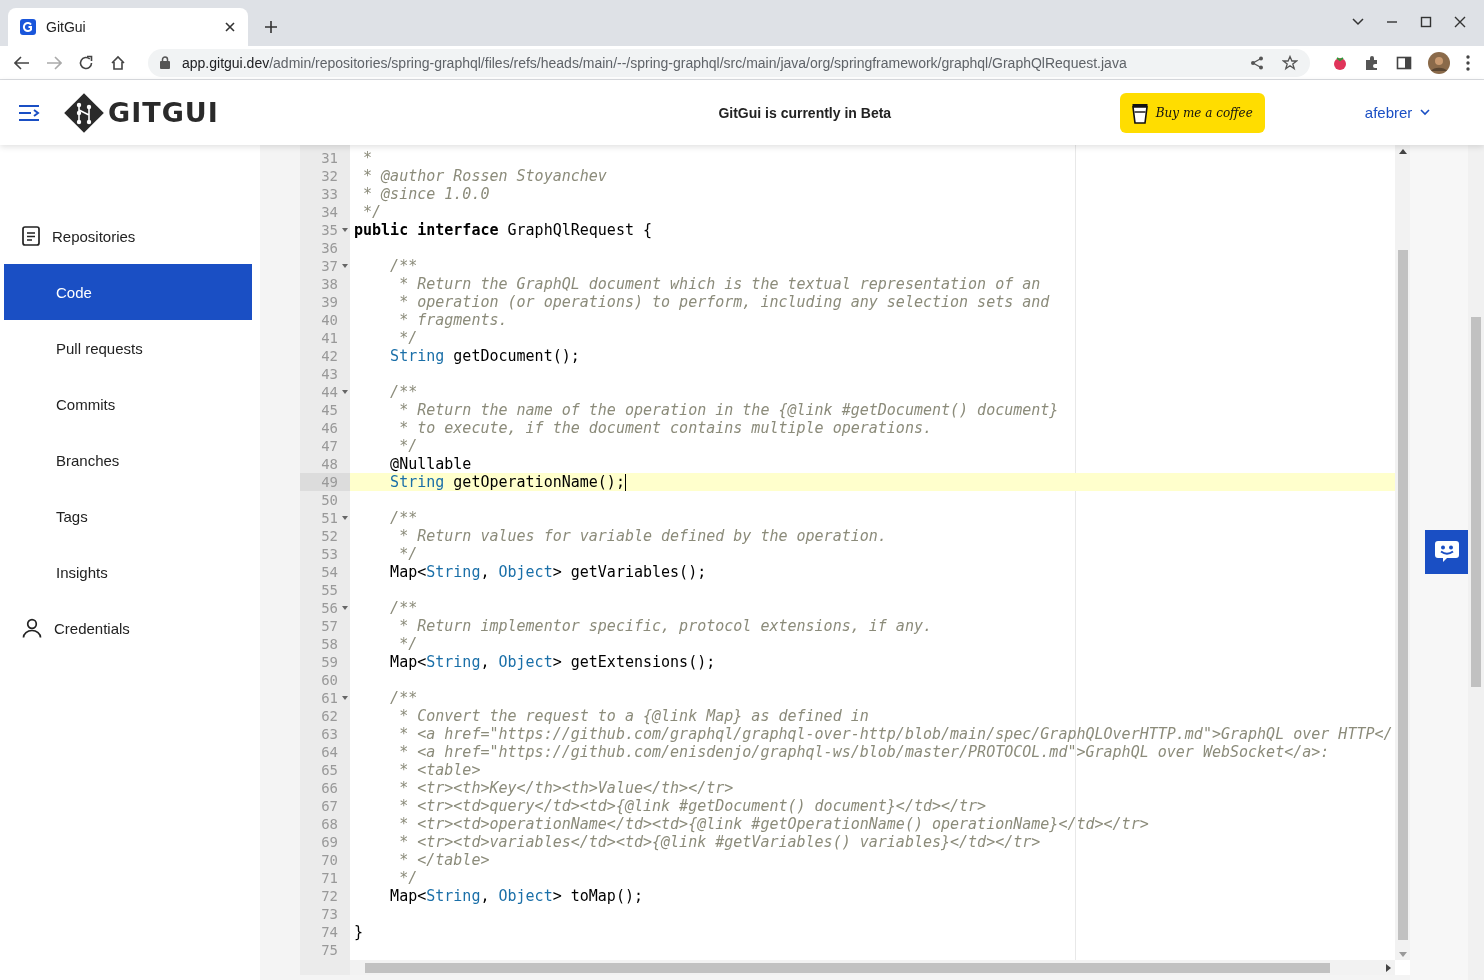 The image size is (1484, 980). What do you see at coordinates (128, 404) in the screenshot?
I see `sidebar-item: Commits` at bounding box center [128, 404].